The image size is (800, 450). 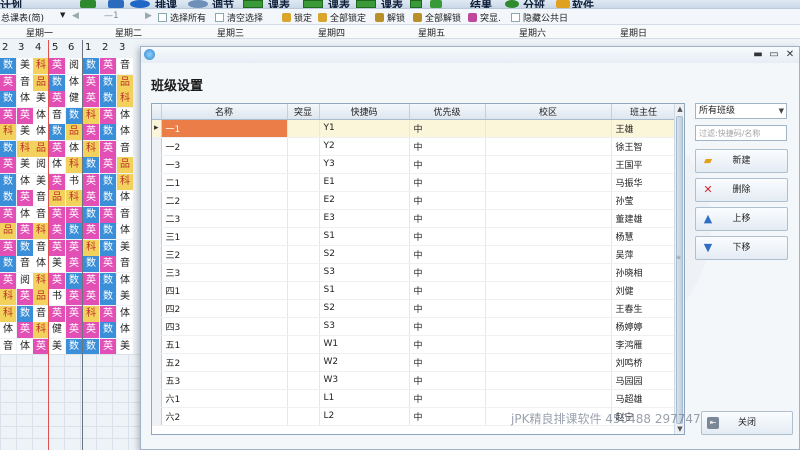 I want to click on toolbar-item-result: 结果, so click(x=481, y=4).